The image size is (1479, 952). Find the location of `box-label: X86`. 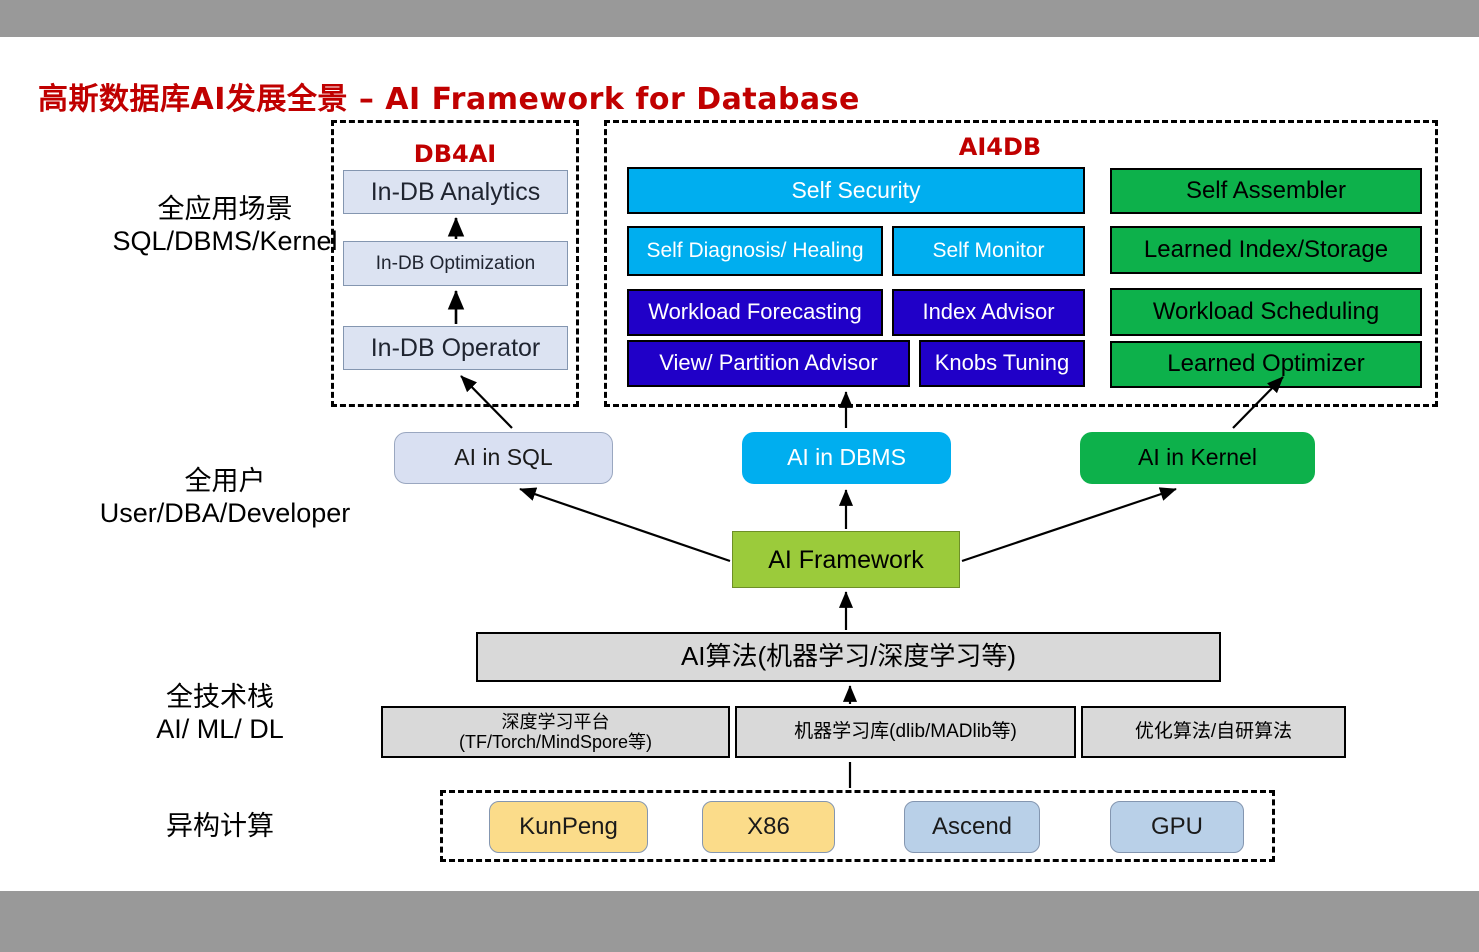

box-label: X86 is located at coordinates (768, 826).